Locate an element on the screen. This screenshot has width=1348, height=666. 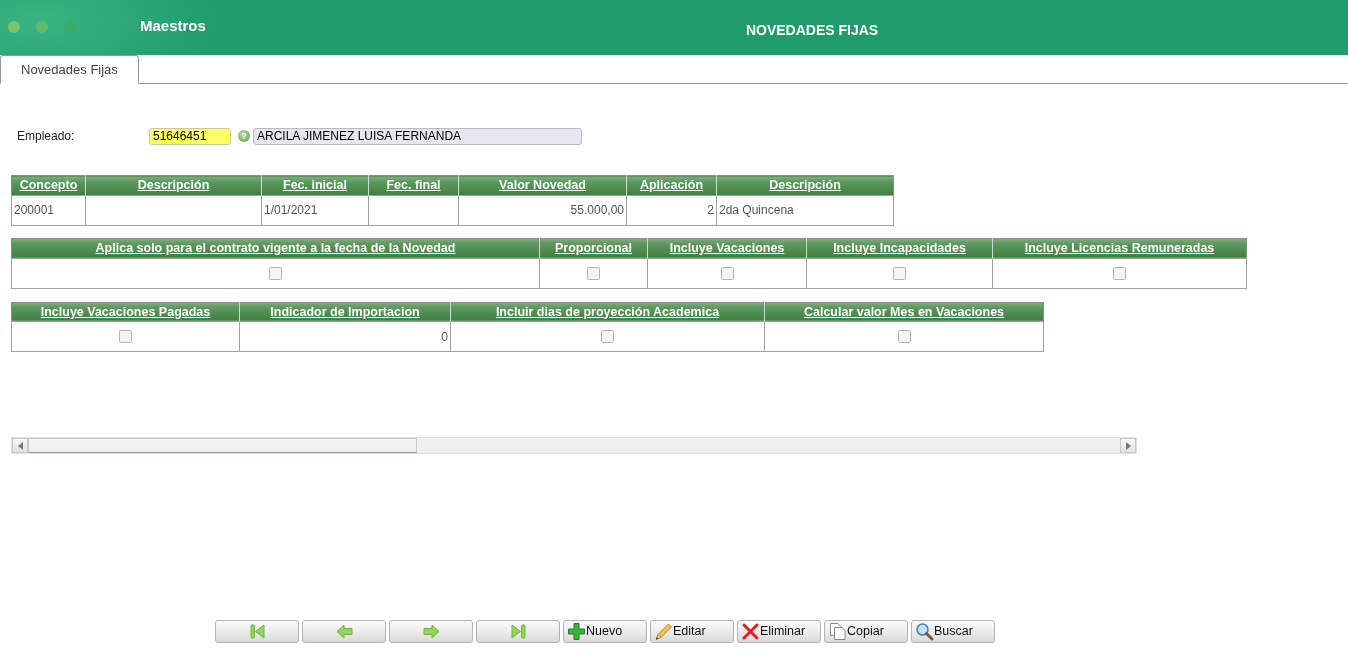
cross-icon is located at coordinates (750, 632).